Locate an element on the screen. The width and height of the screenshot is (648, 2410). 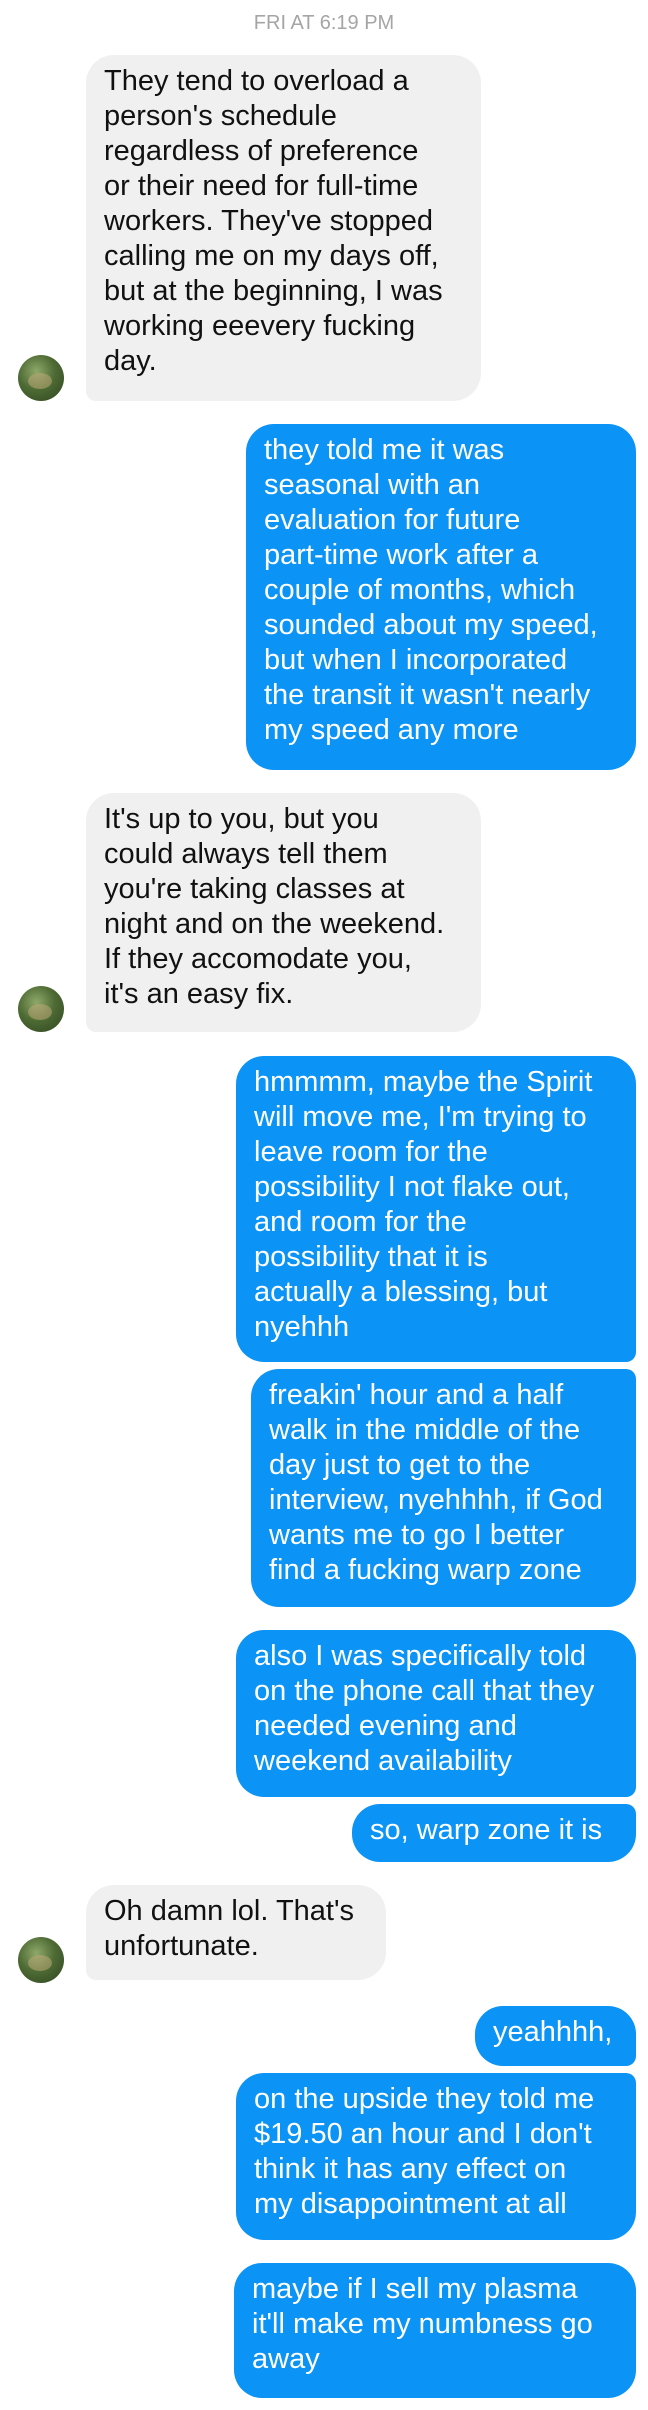
message-incoming: Oh damn lol. That's unfortunate. is located at coordinates (236, 1932).